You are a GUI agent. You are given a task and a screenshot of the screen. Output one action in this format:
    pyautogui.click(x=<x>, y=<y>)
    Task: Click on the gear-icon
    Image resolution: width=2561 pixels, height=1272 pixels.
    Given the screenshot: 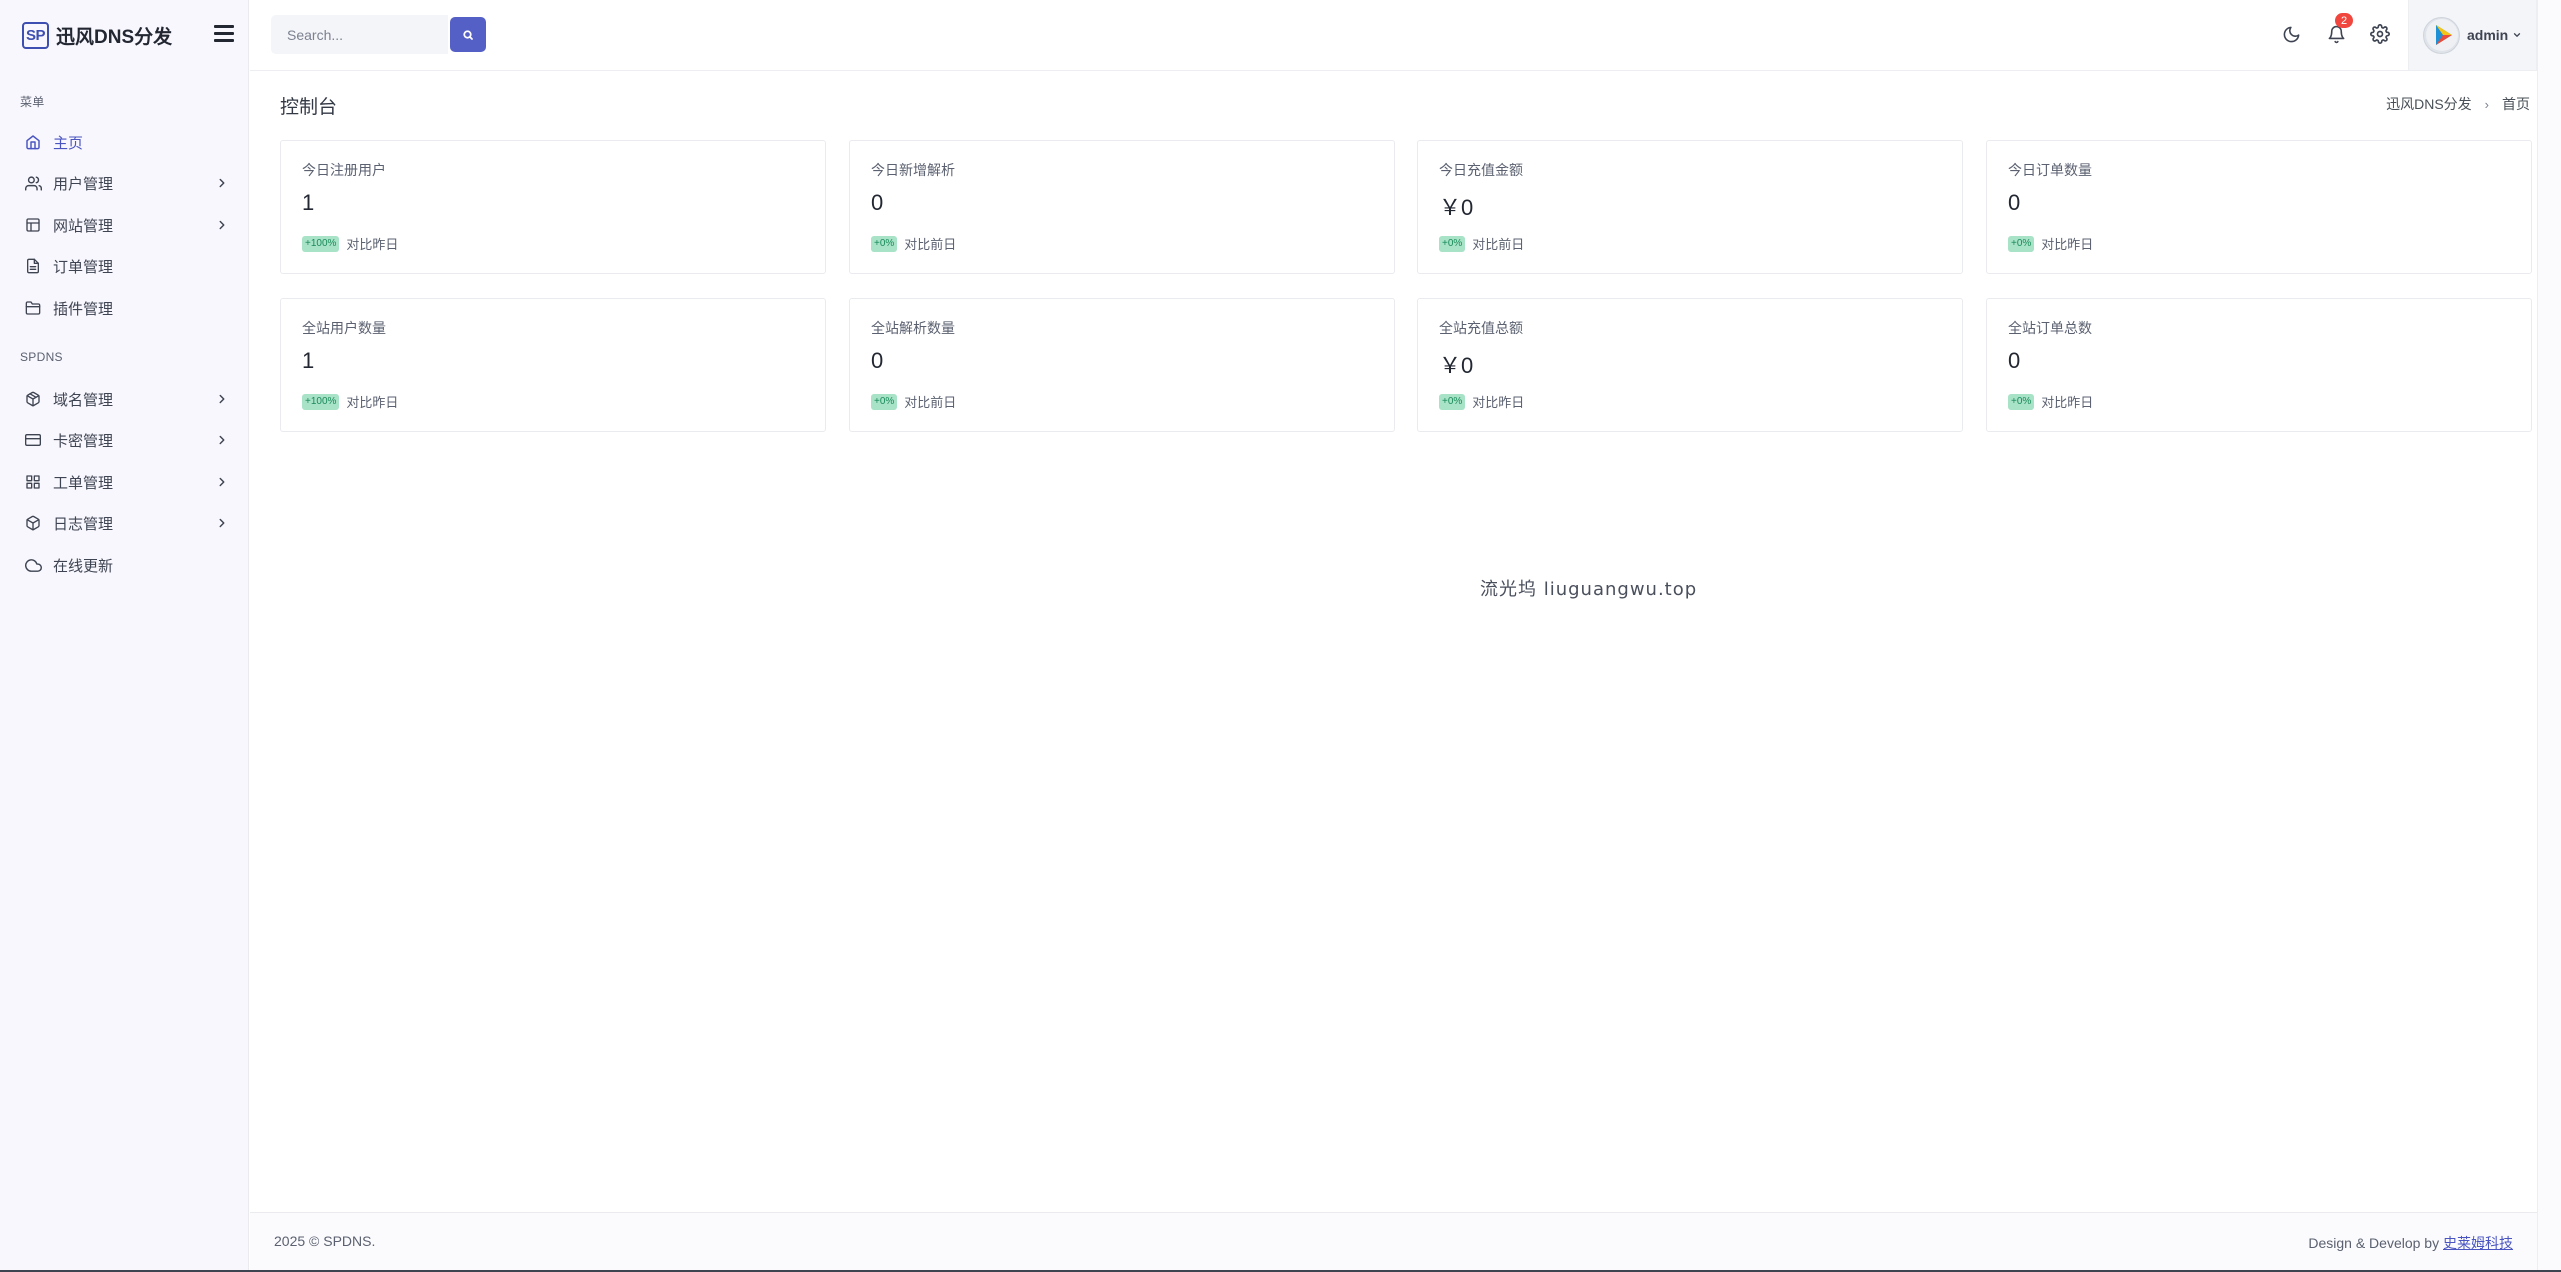 What is the action you would take?
    pyautogui.click(x=2380, y=34)
    